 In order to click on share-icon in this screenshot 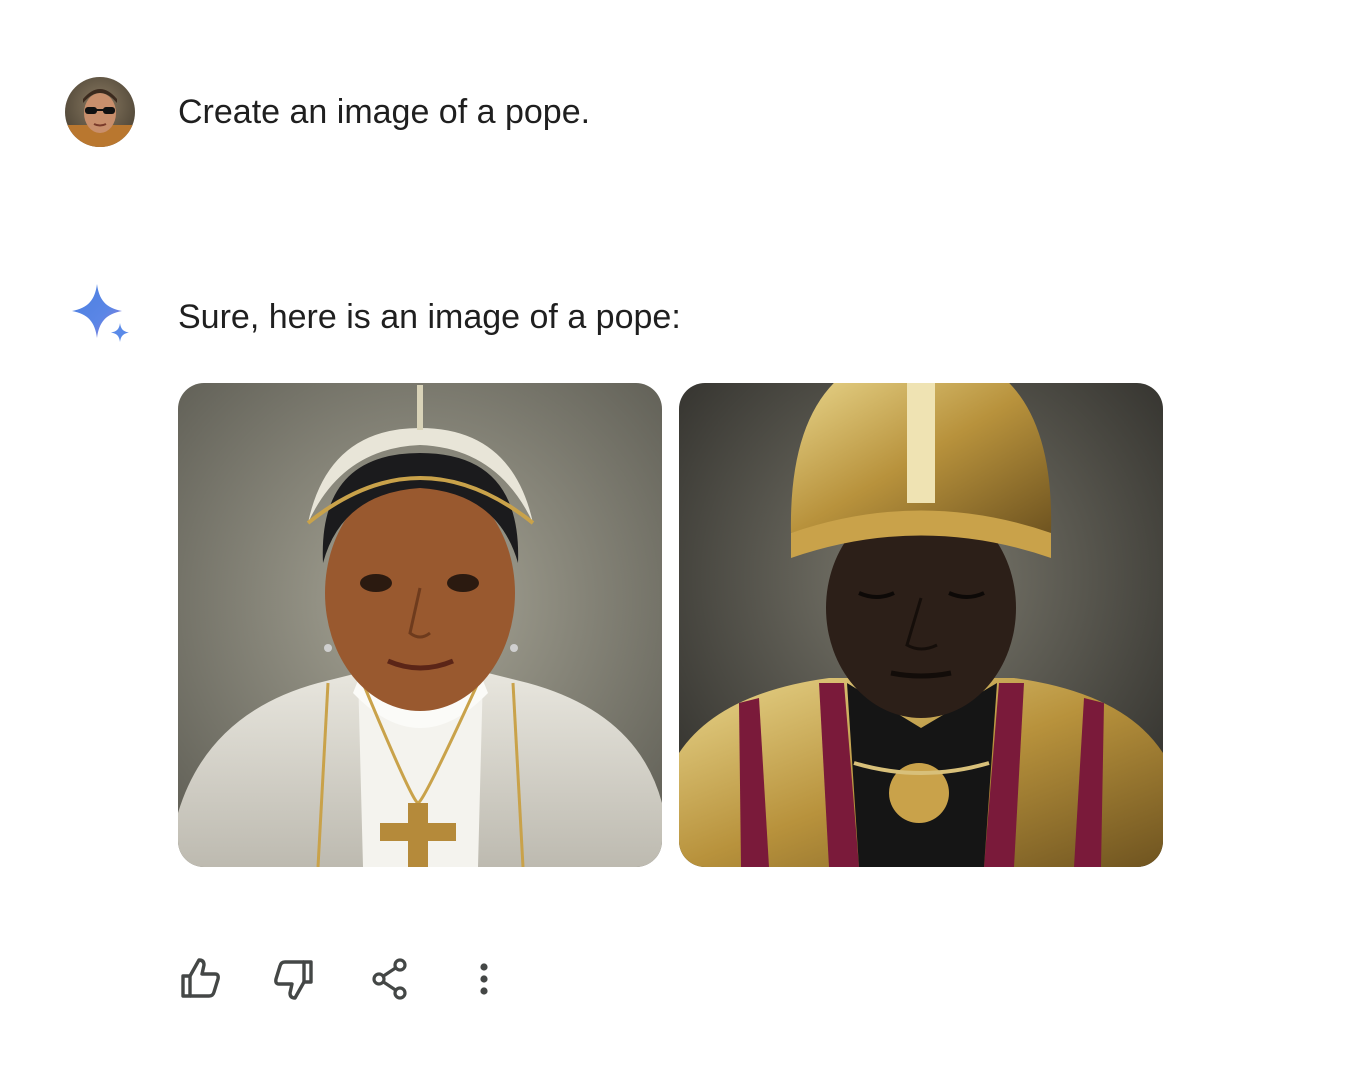, I will do `click(390, 979)`.